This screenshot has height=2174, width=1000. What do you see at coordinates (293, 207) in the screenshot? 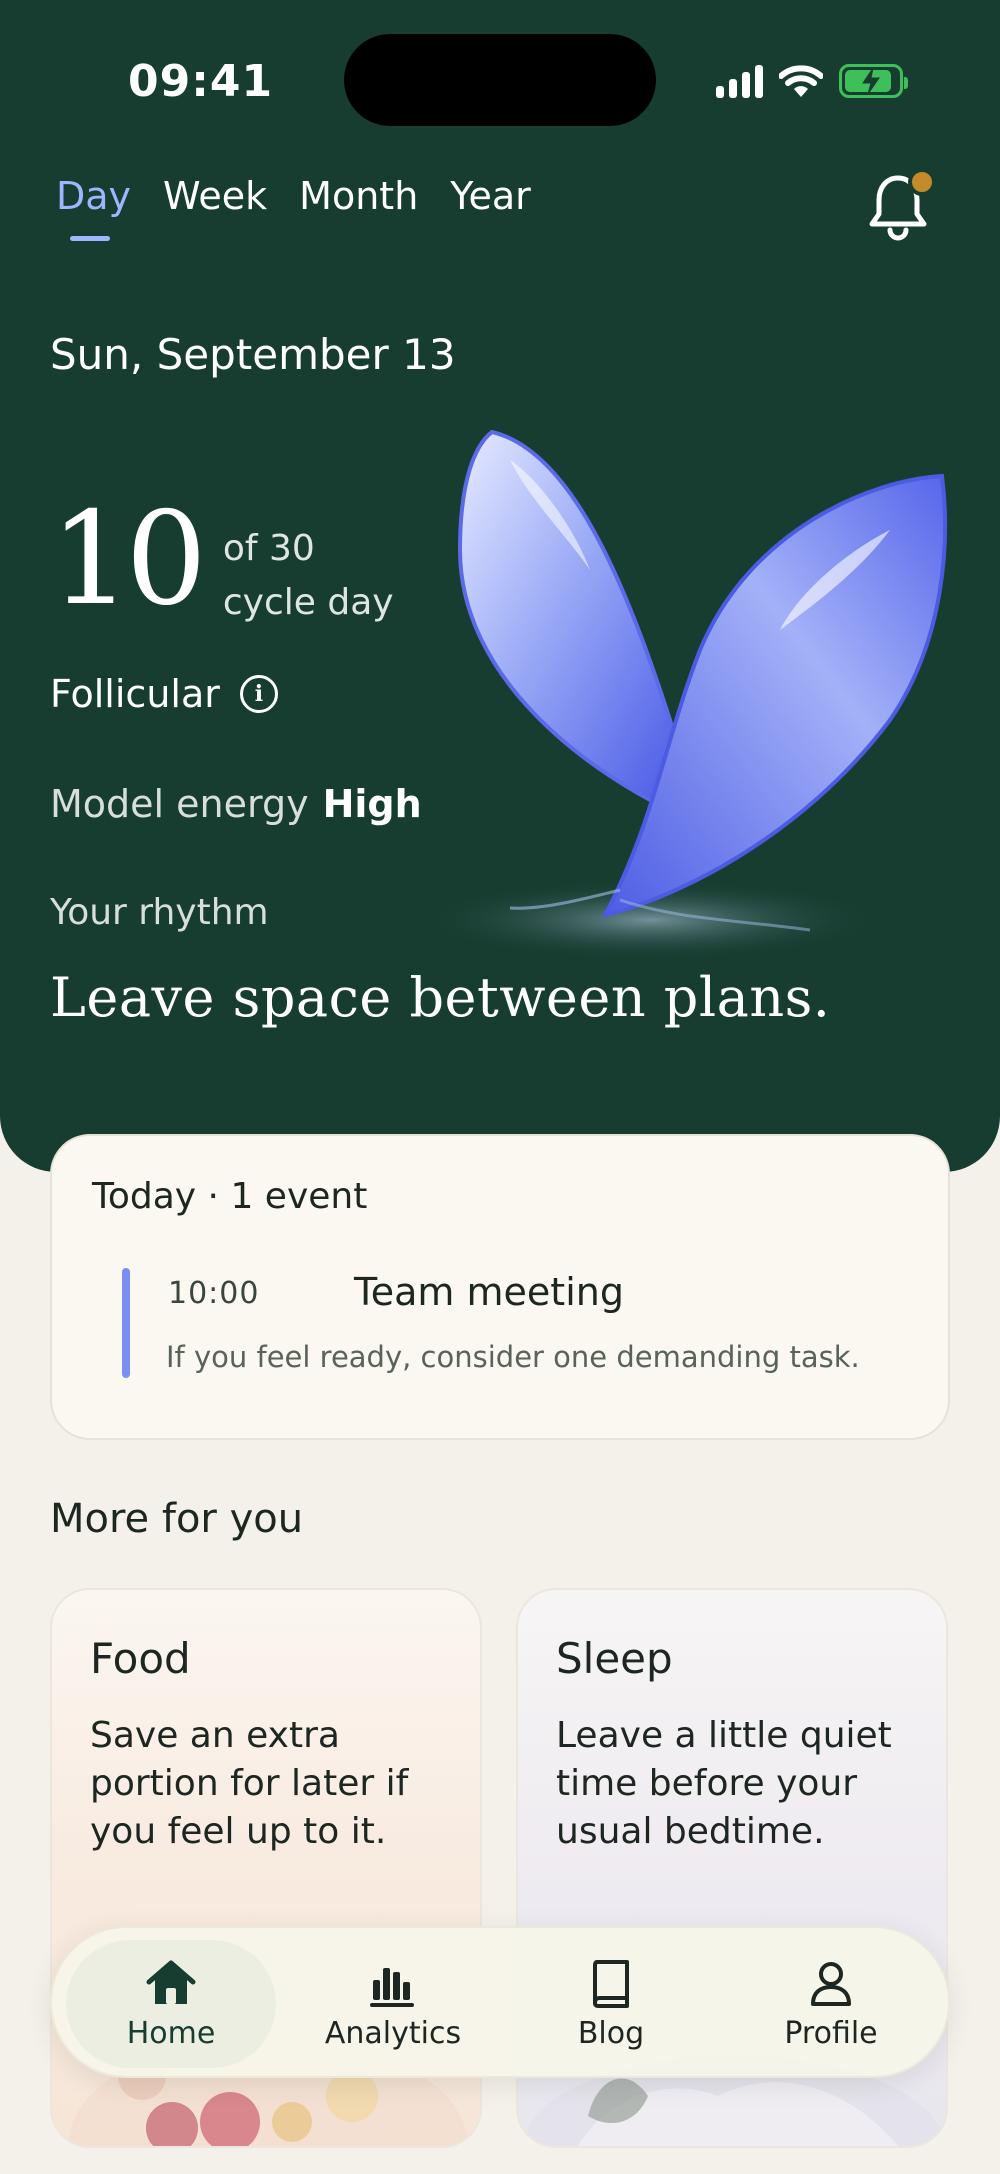
I see `period-tabs: Day Week Month Year` at bounding box center [293, 207].